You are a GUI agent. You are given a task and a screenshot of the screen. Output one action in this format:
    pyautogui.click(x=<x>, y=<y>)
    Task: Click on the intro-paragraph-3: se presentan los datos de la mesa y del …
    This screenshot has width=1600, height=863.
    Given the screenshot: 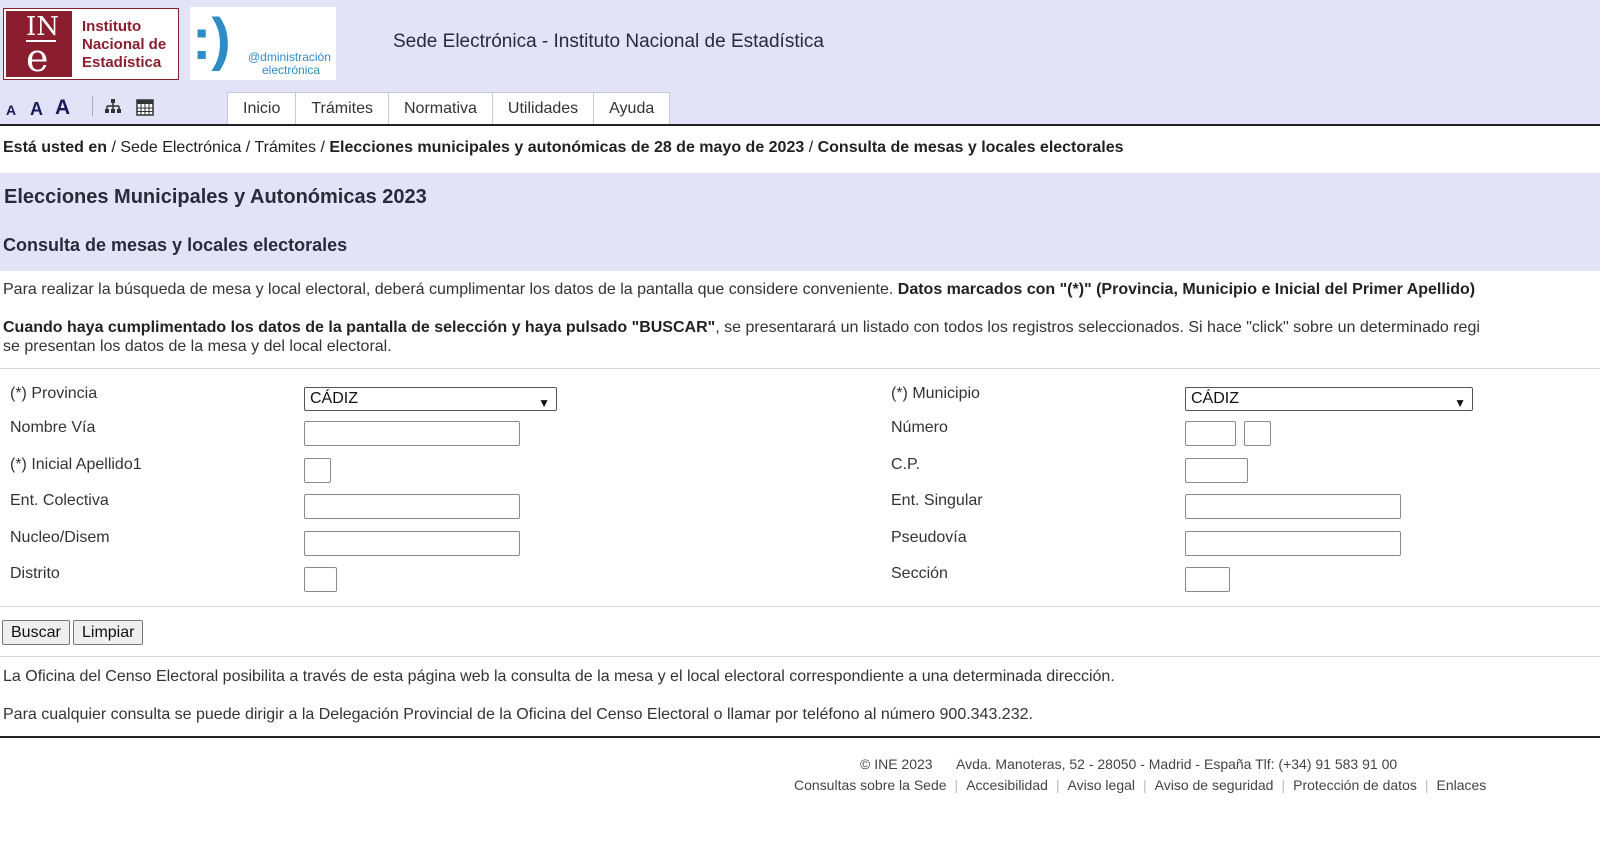 What is the action you would take?
    pyautogui.click(x=197, y=346)
    